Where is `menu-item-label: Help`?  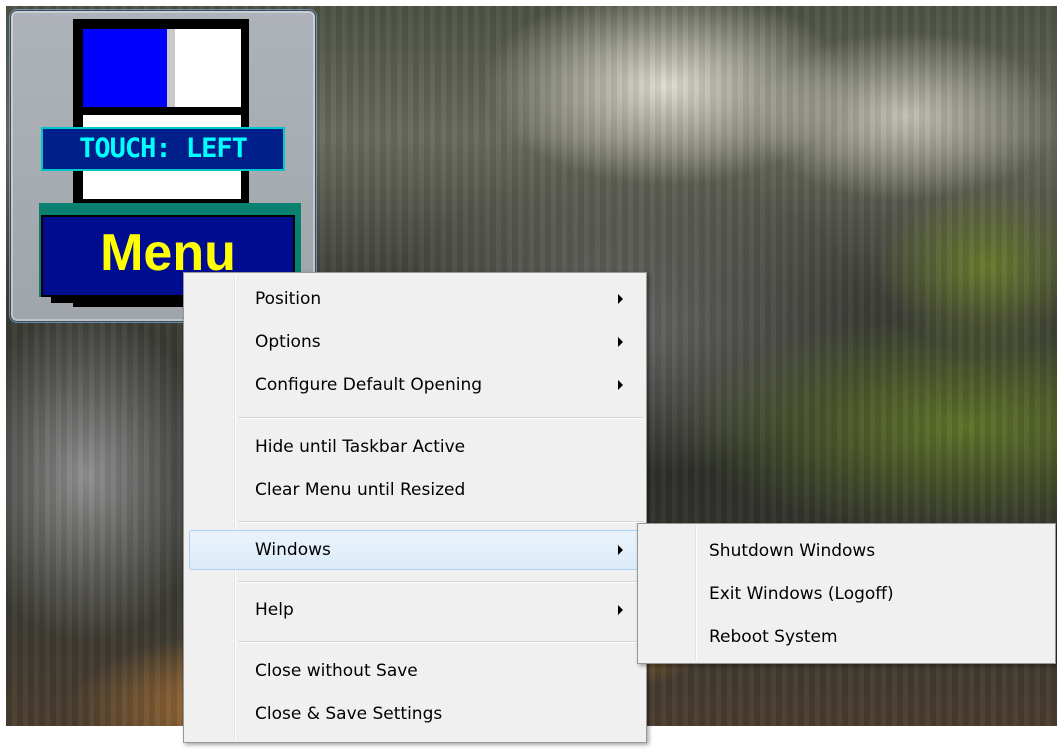
menu-item-label: Help is located at coordinates (274, 610).